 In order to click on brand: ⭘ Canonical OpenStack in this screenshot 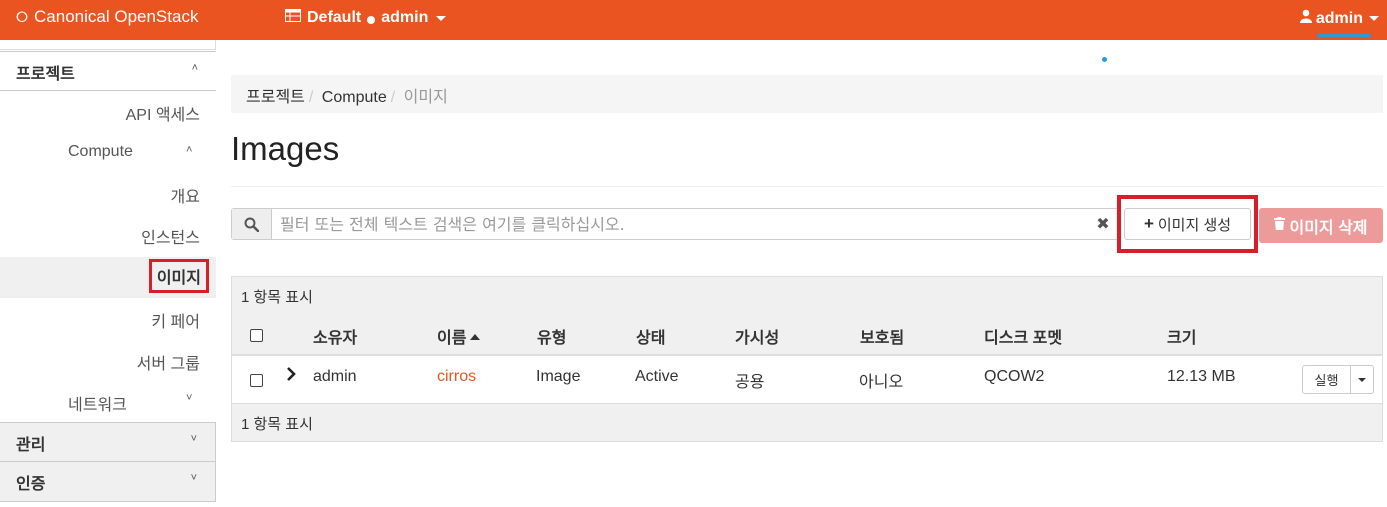, I will do `click(107, 17)`.